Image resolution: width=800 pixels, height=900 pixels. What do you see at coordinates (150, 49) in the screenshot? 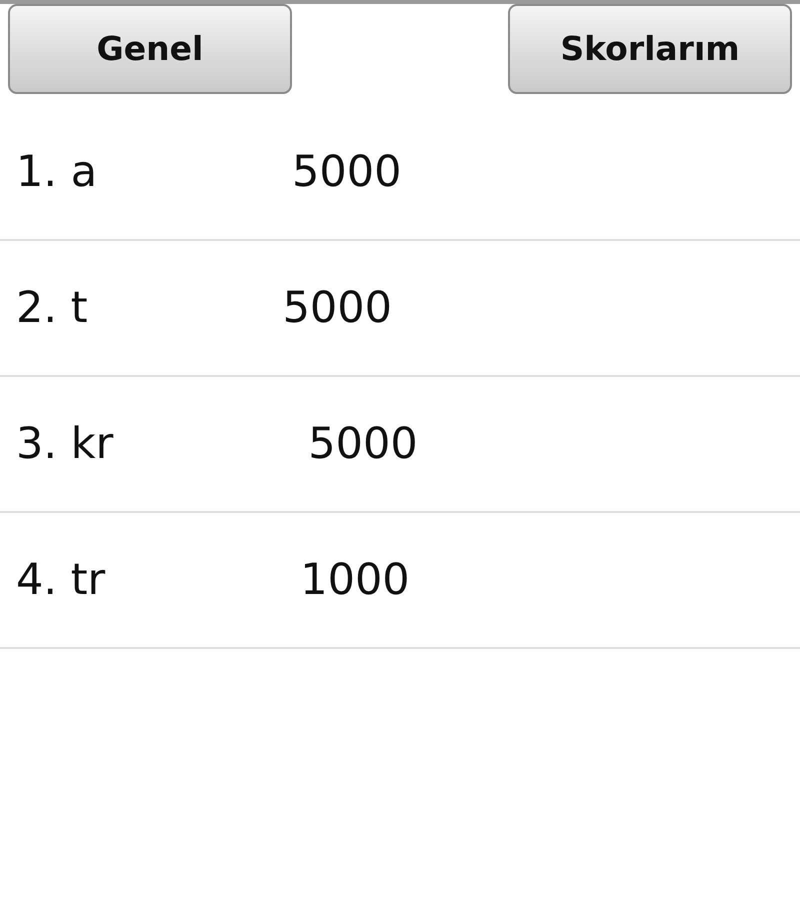
I see `tab-button: Genel` at bounding box center [150, 49].